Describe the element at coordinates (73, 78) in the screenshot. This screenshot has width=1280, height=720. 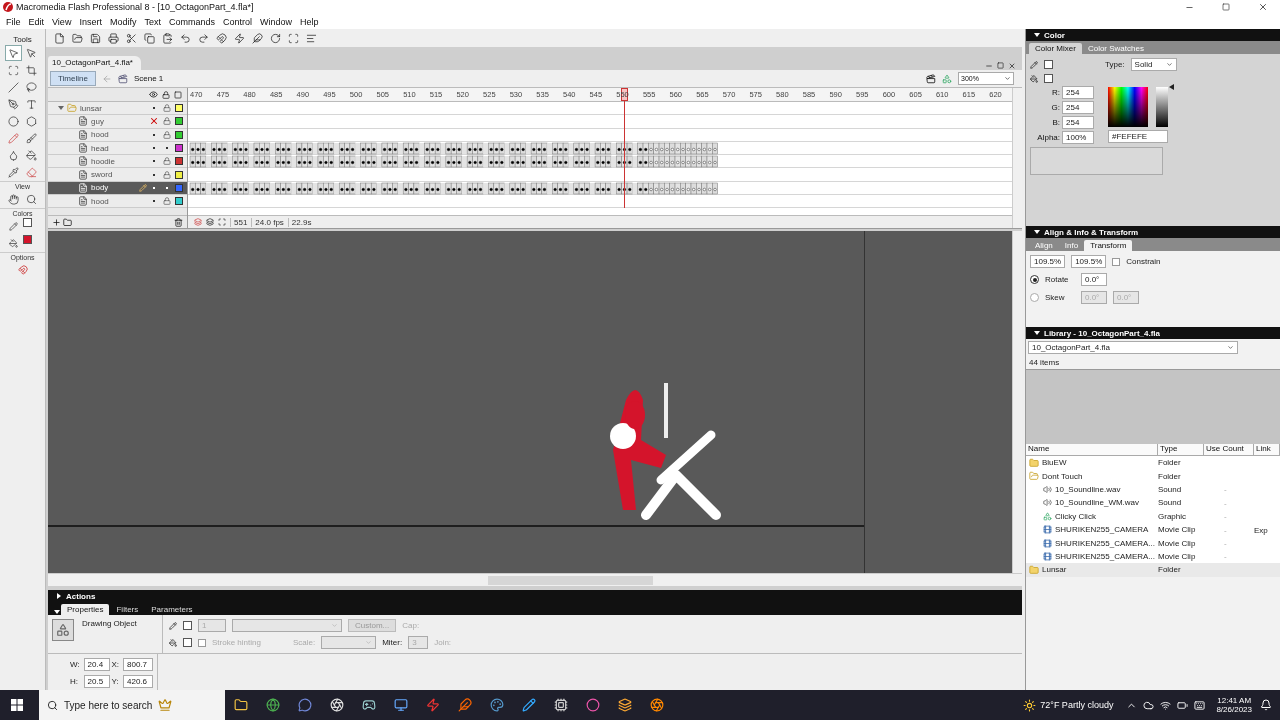
I see `timeline-button: Timeline` at that location.